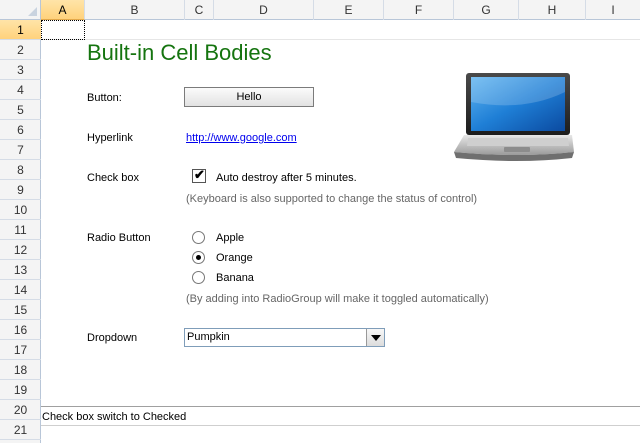 The width and height of the screenshot is (640, 443). Describe the element at coordinates (20, 250) in the screenshot. I see `row-header-12: 12` at that location.